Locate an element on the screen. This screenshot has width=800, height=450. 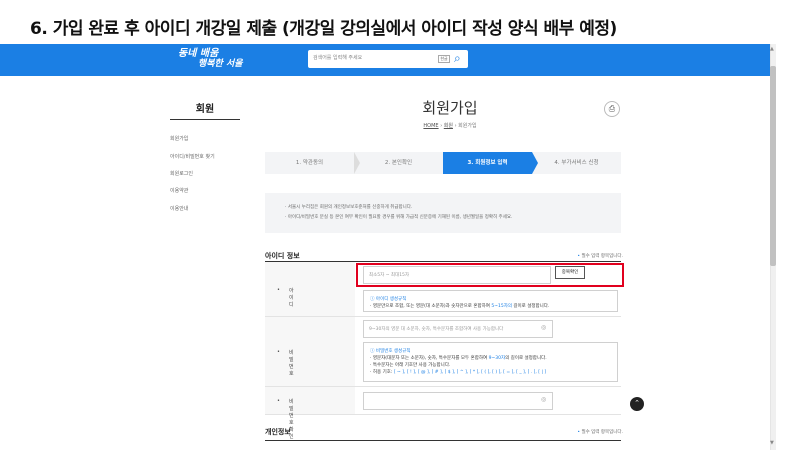
logo-line1: 동네 배움 is located at coordinates (198, 53).